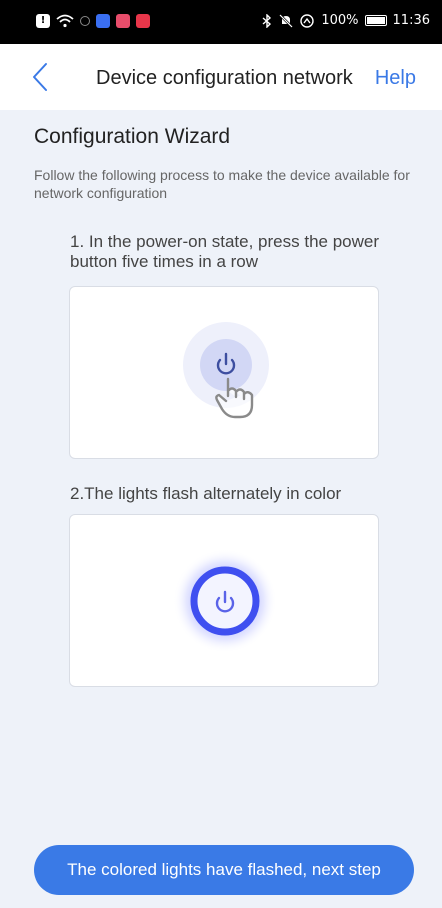 This screenshot has width=442, height=908. I want to click on battery-icon, so click(375, 20).